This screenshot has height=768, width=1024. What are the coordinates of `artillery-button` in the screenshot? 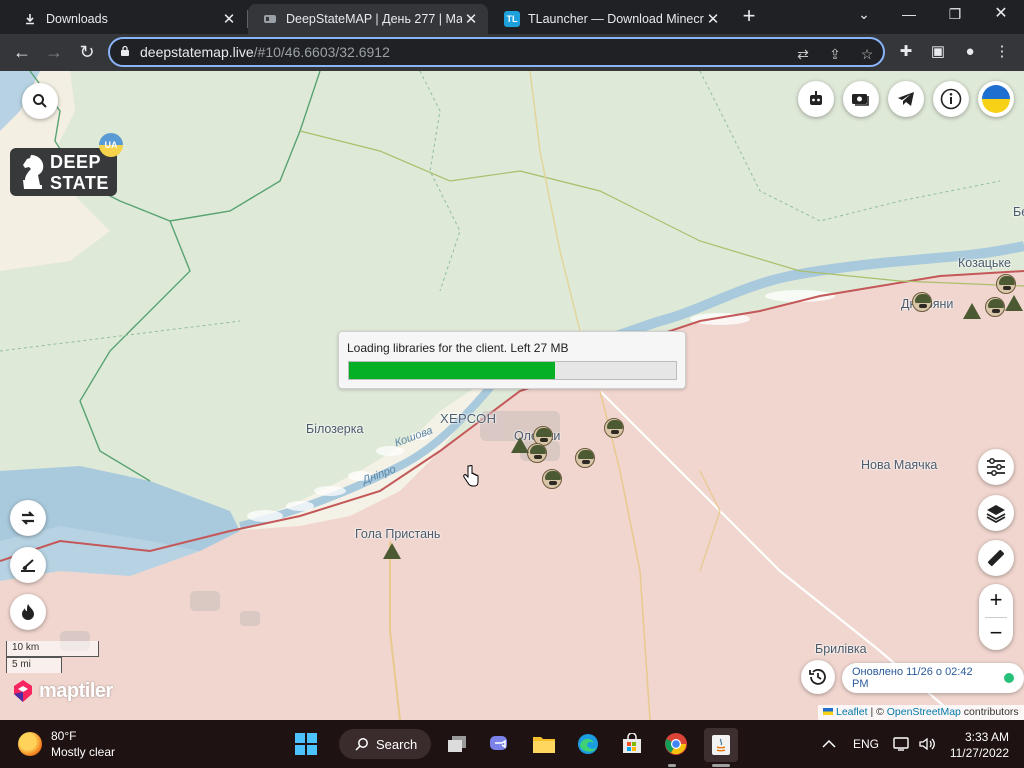 It's located at (28, 565).